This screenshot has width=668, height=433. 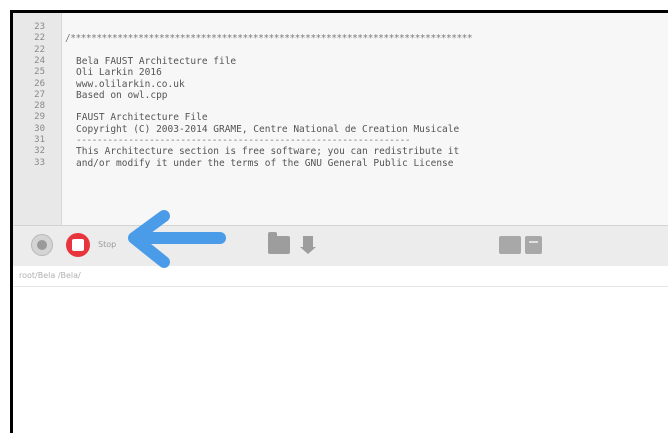 What do you see at coordinates (308, 245) in the screenshot?
I see `download-icon` at bounding box center [308, 245].